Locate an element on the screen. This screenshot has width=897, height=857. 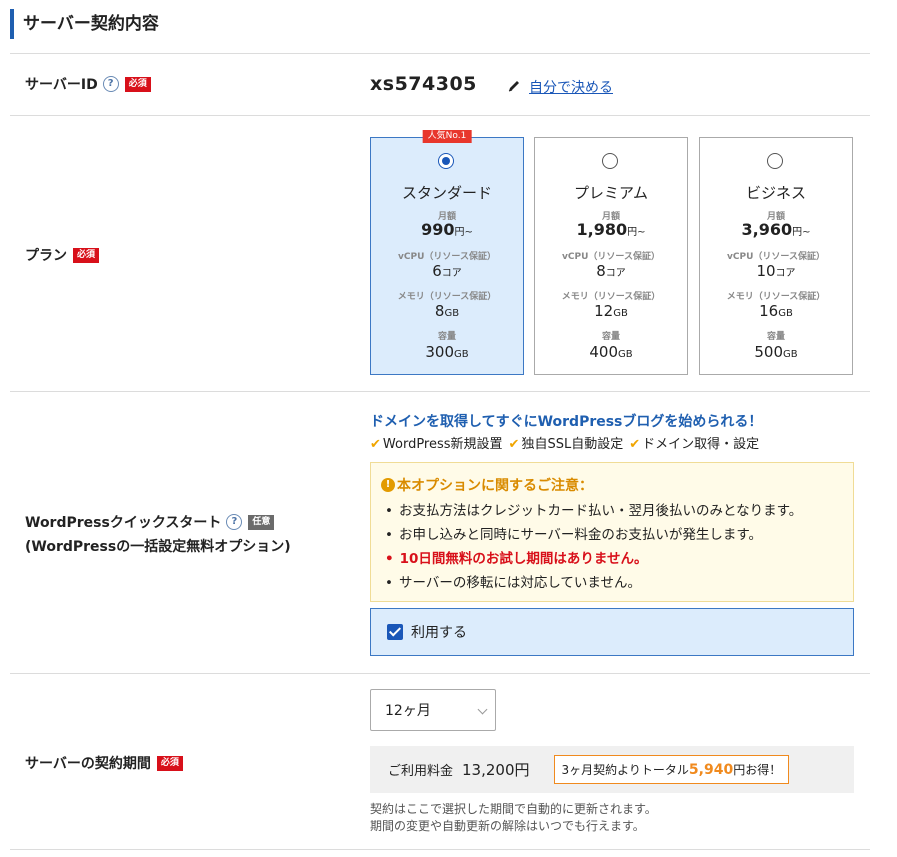
memory-value: 12GB is located at coordinates (611, 311).